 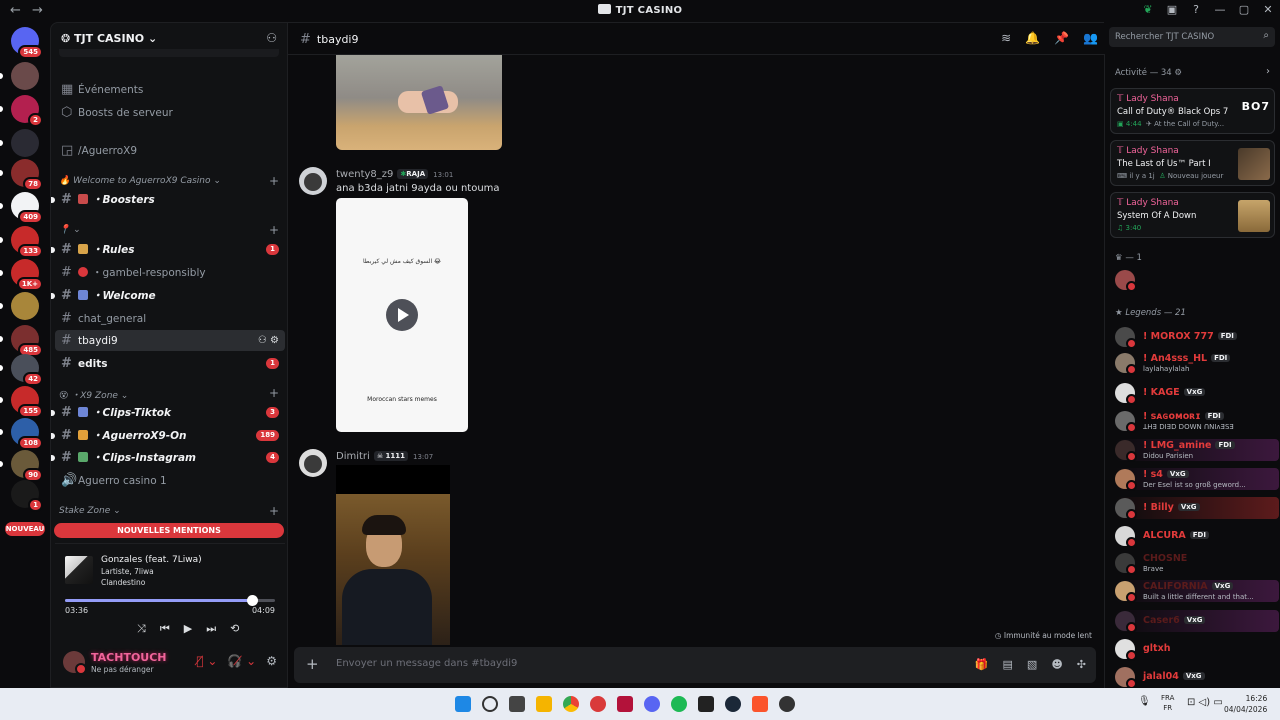 What do you see at coordinates (571, 704) in the screenshot?
I see `chrome-icon` at bounding box center [571, 704].